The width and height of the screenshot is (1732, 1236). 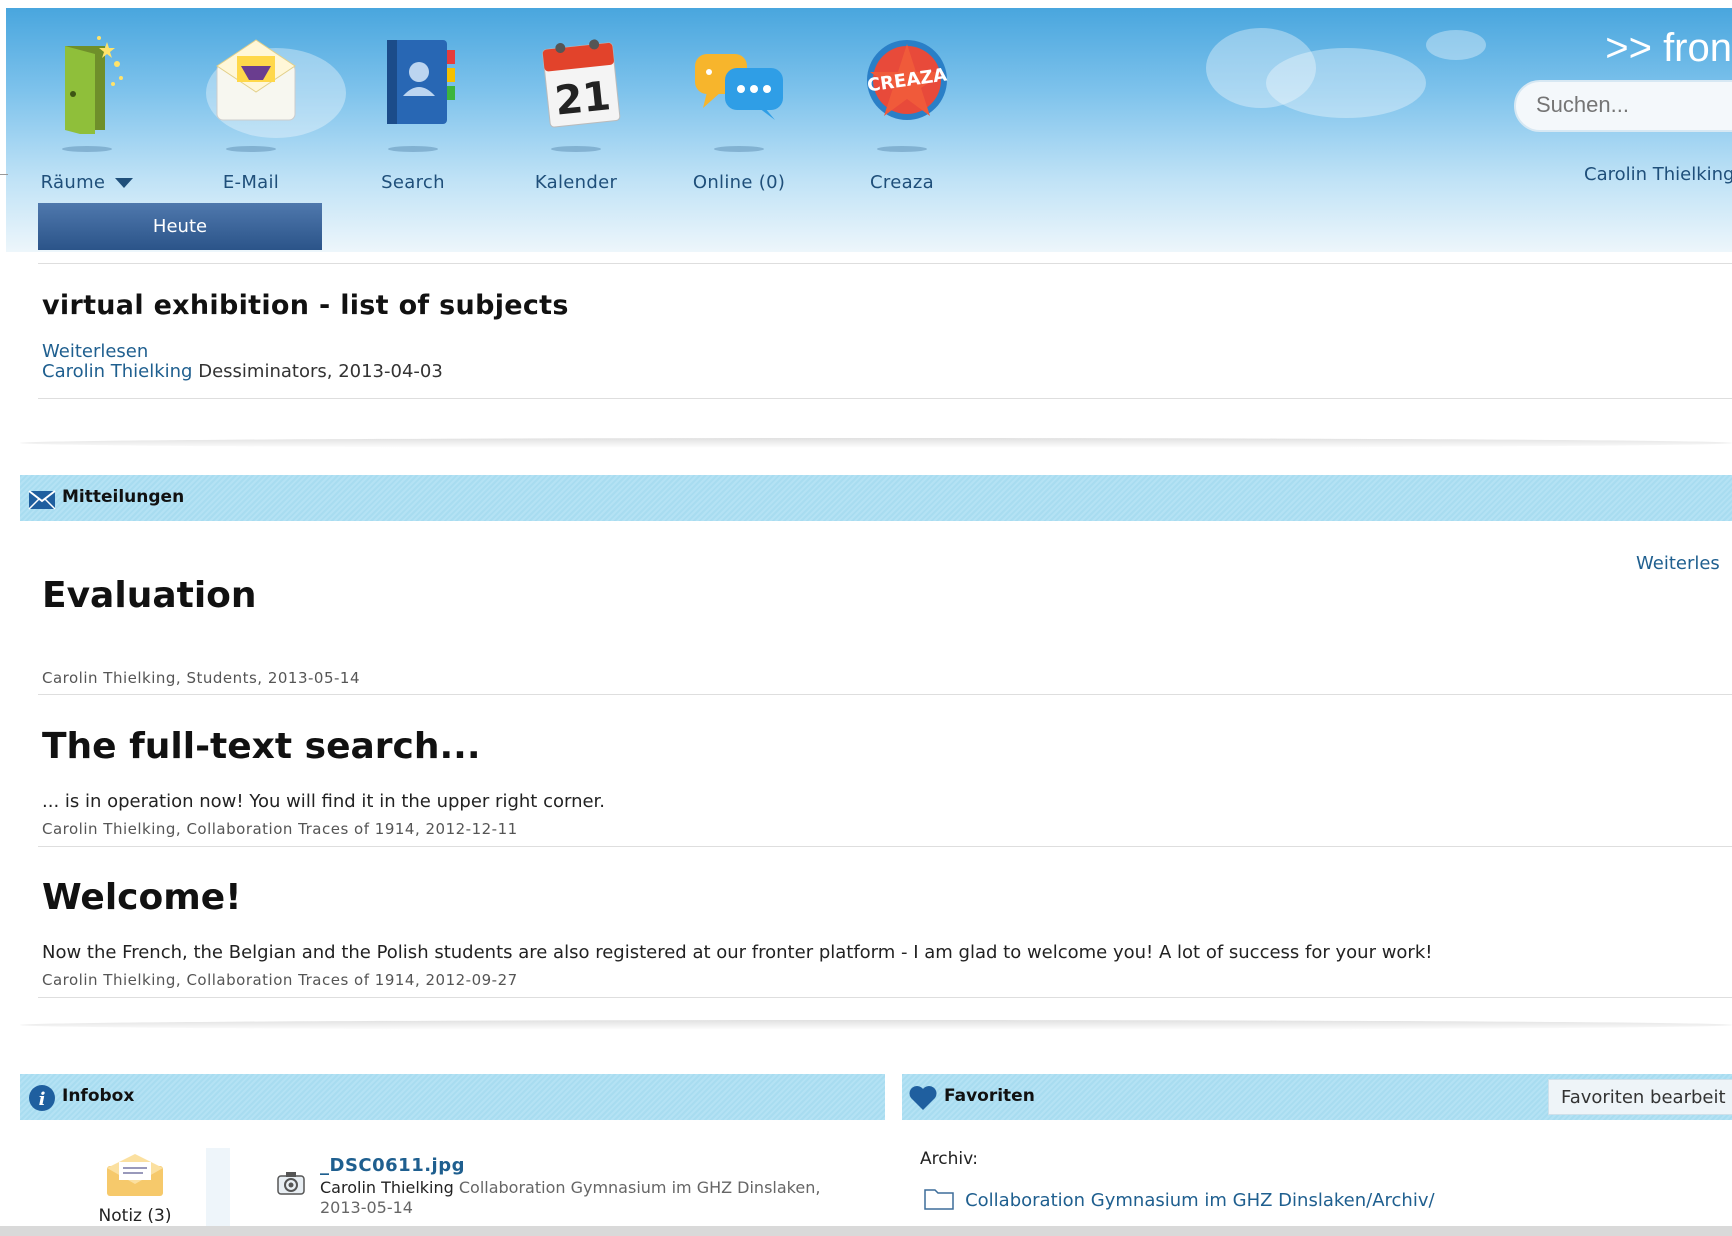 I want to click on tab-heute: Heute, so click(x=180, y=226).